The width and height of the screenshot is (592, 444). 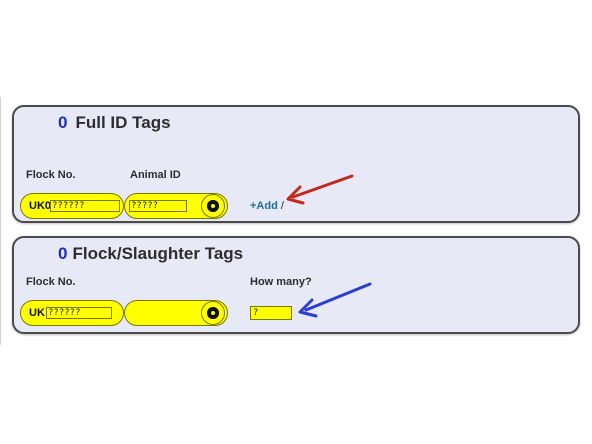 I want to click on blue-arrow-icon, so click(x=335, y=300).